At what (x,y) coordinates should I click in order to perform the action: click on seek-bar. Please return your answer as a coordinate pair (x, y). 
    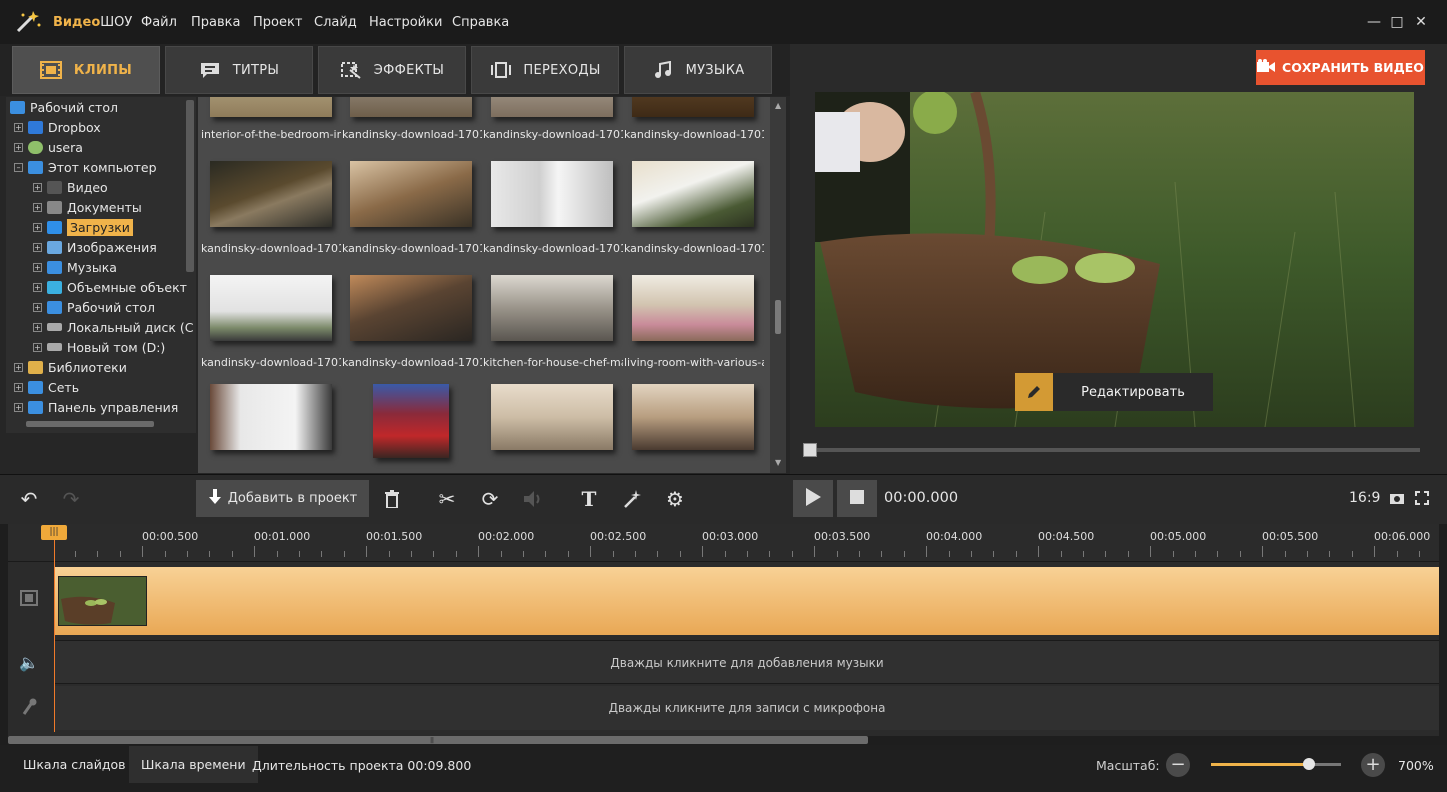
    Looking at the image, I should click on (1114, 450).